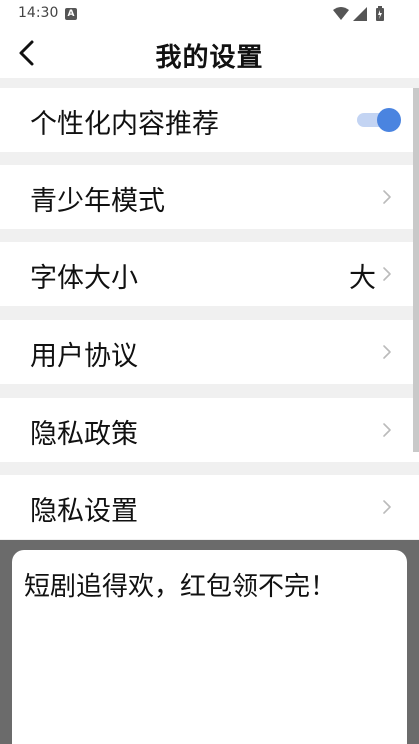 The width and height of the screenshot is (419, 744). What do you see at coordinates (180, 587) in the screenshot?
I see `promo-text: 短剧追得欢，红包领不完！` at bounding box center [180, 587].